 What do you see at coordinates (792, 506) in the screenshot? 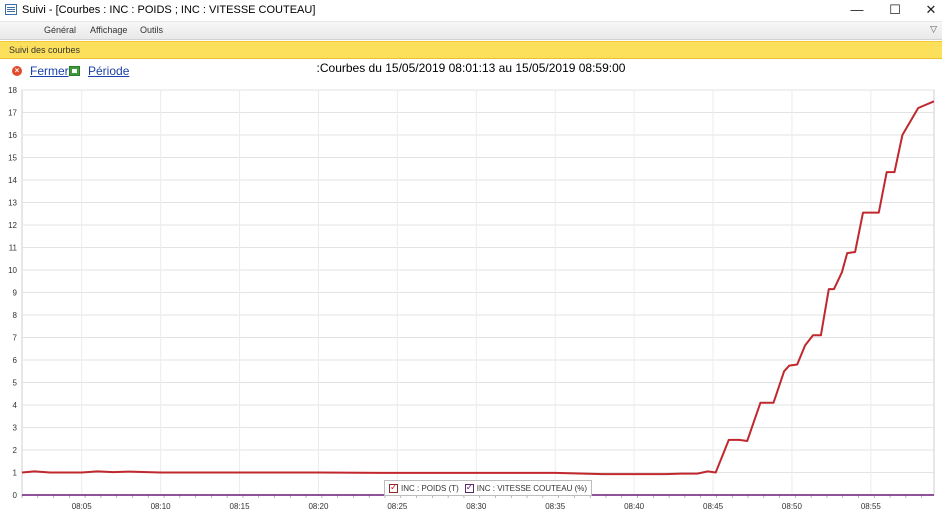
I see `x-tick-label: 08:50` at bounding box center [792, 506].